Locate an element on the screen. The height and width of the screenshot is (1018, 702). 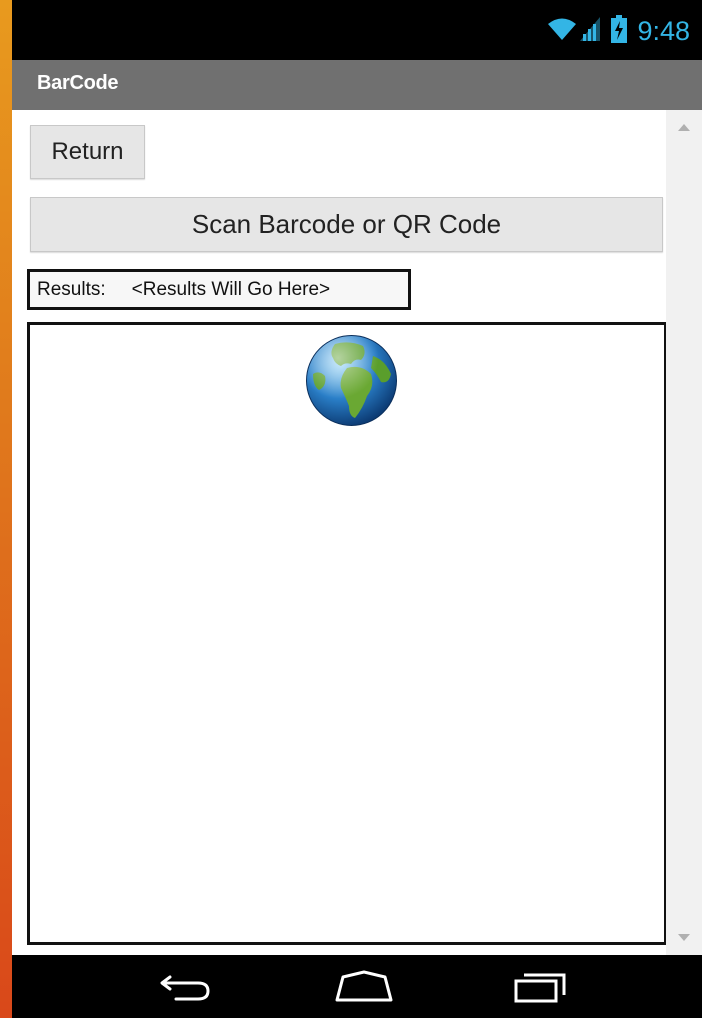
back-icon is located at coordinates (186, 989).